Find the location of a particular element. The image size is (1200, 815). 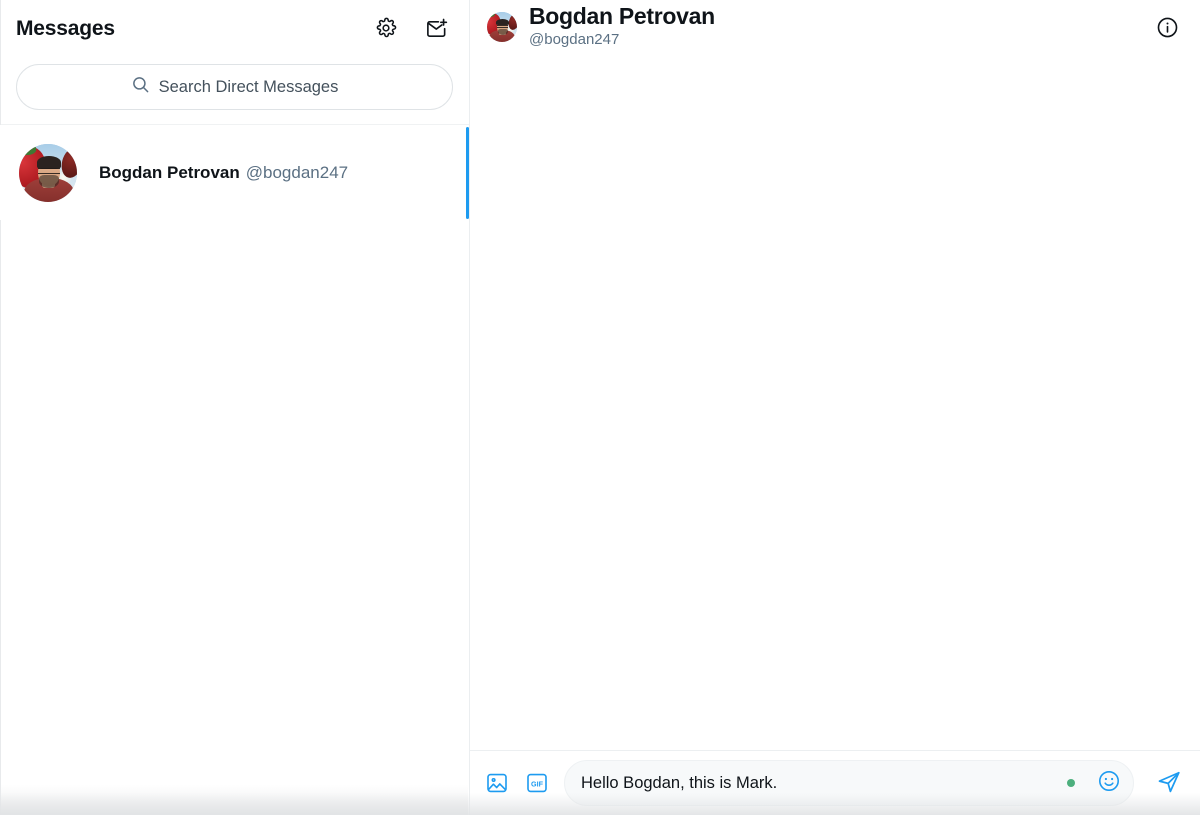

conversation-info-button is located at coordinates (1167, 27).